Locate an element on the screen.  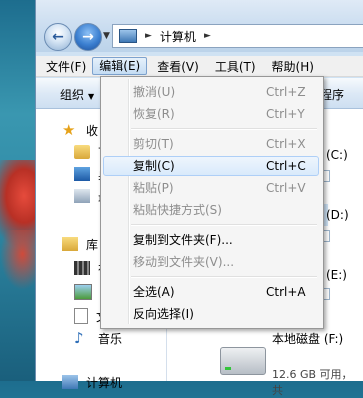
arrow-right-icon: → is located at coordinates (88, 37).